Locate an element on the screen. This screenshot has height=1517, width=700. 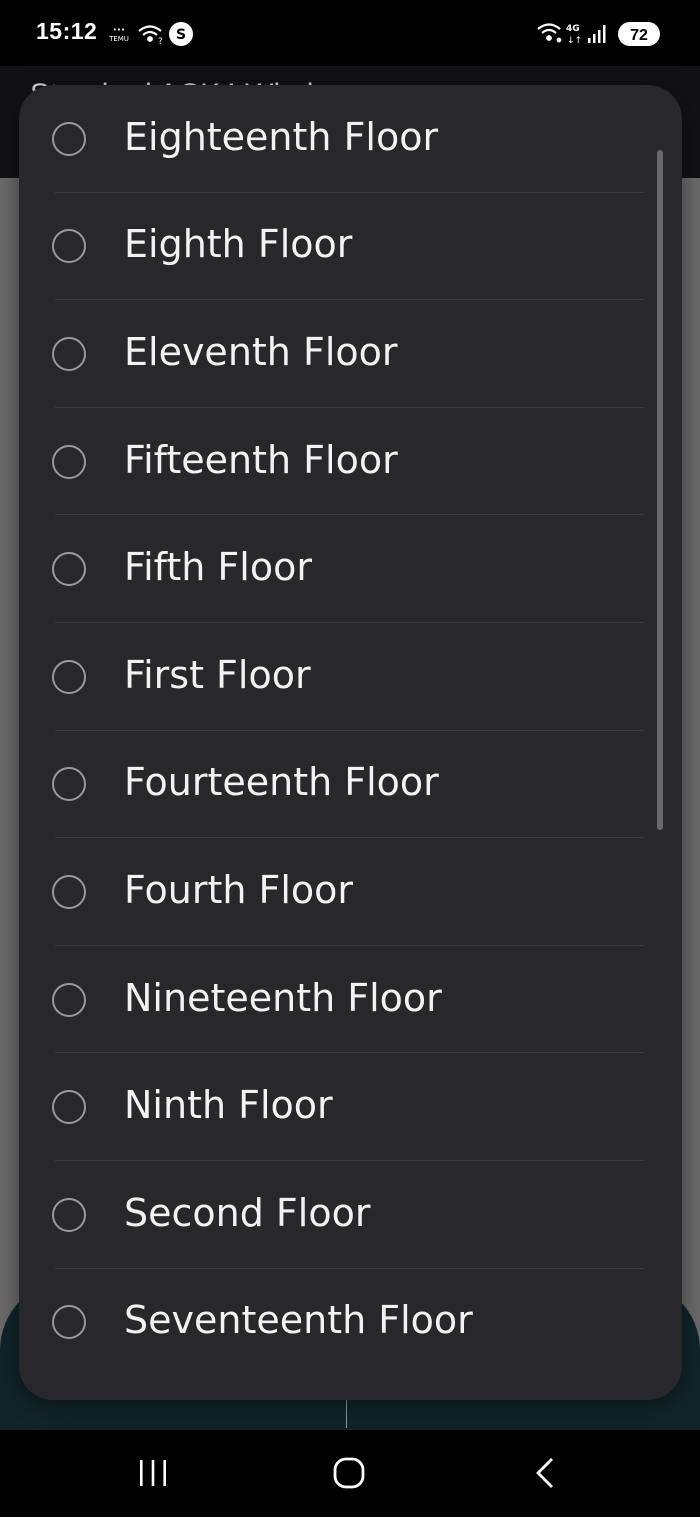
svg-text: 4G is located at coordinates (573, 29).